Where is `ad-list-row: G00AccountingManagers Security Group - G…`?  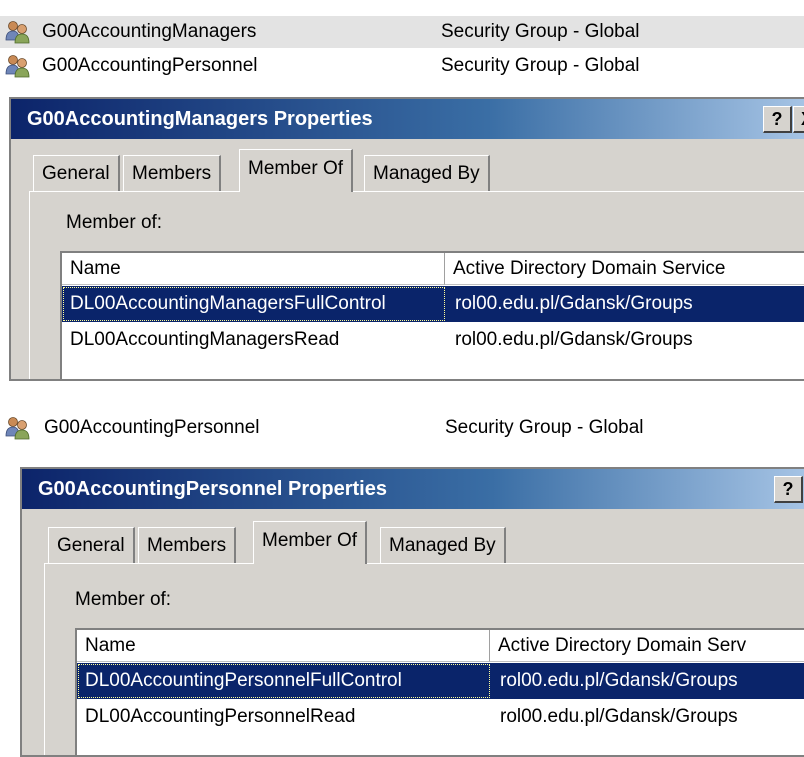
ad-list-row: G00AccountingManagers Security Group - G… is located at coordinates (402, 32).